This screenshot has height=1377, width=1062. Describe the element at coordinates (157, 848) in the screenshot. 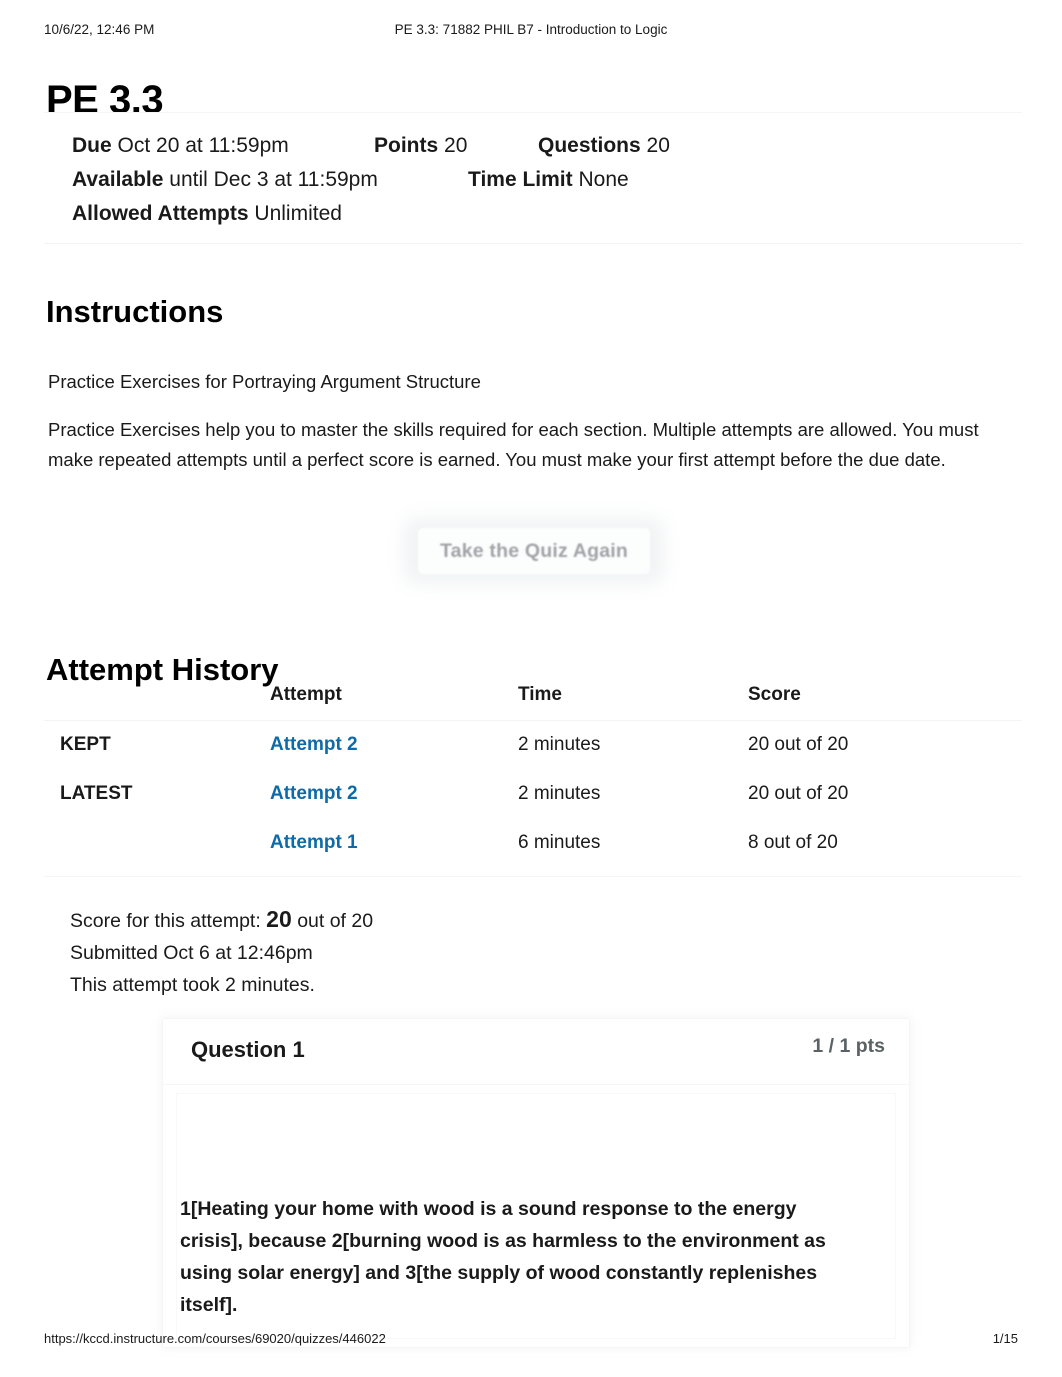

I see `row-status-label` at that location.